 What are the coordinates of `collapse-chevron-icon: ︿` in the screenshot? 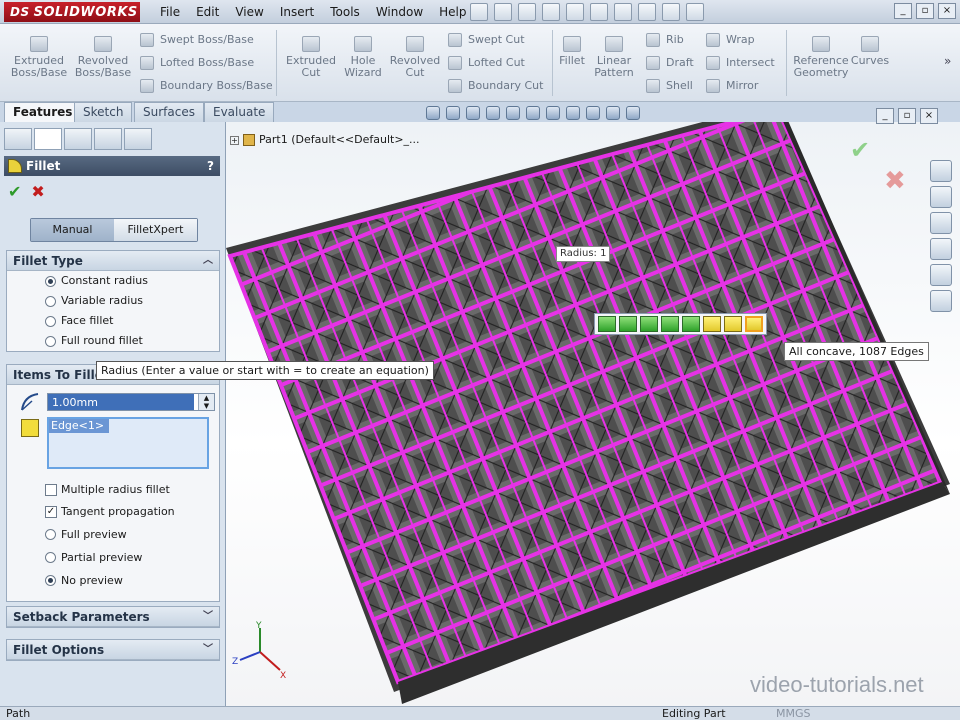 It's located at (208, 261).